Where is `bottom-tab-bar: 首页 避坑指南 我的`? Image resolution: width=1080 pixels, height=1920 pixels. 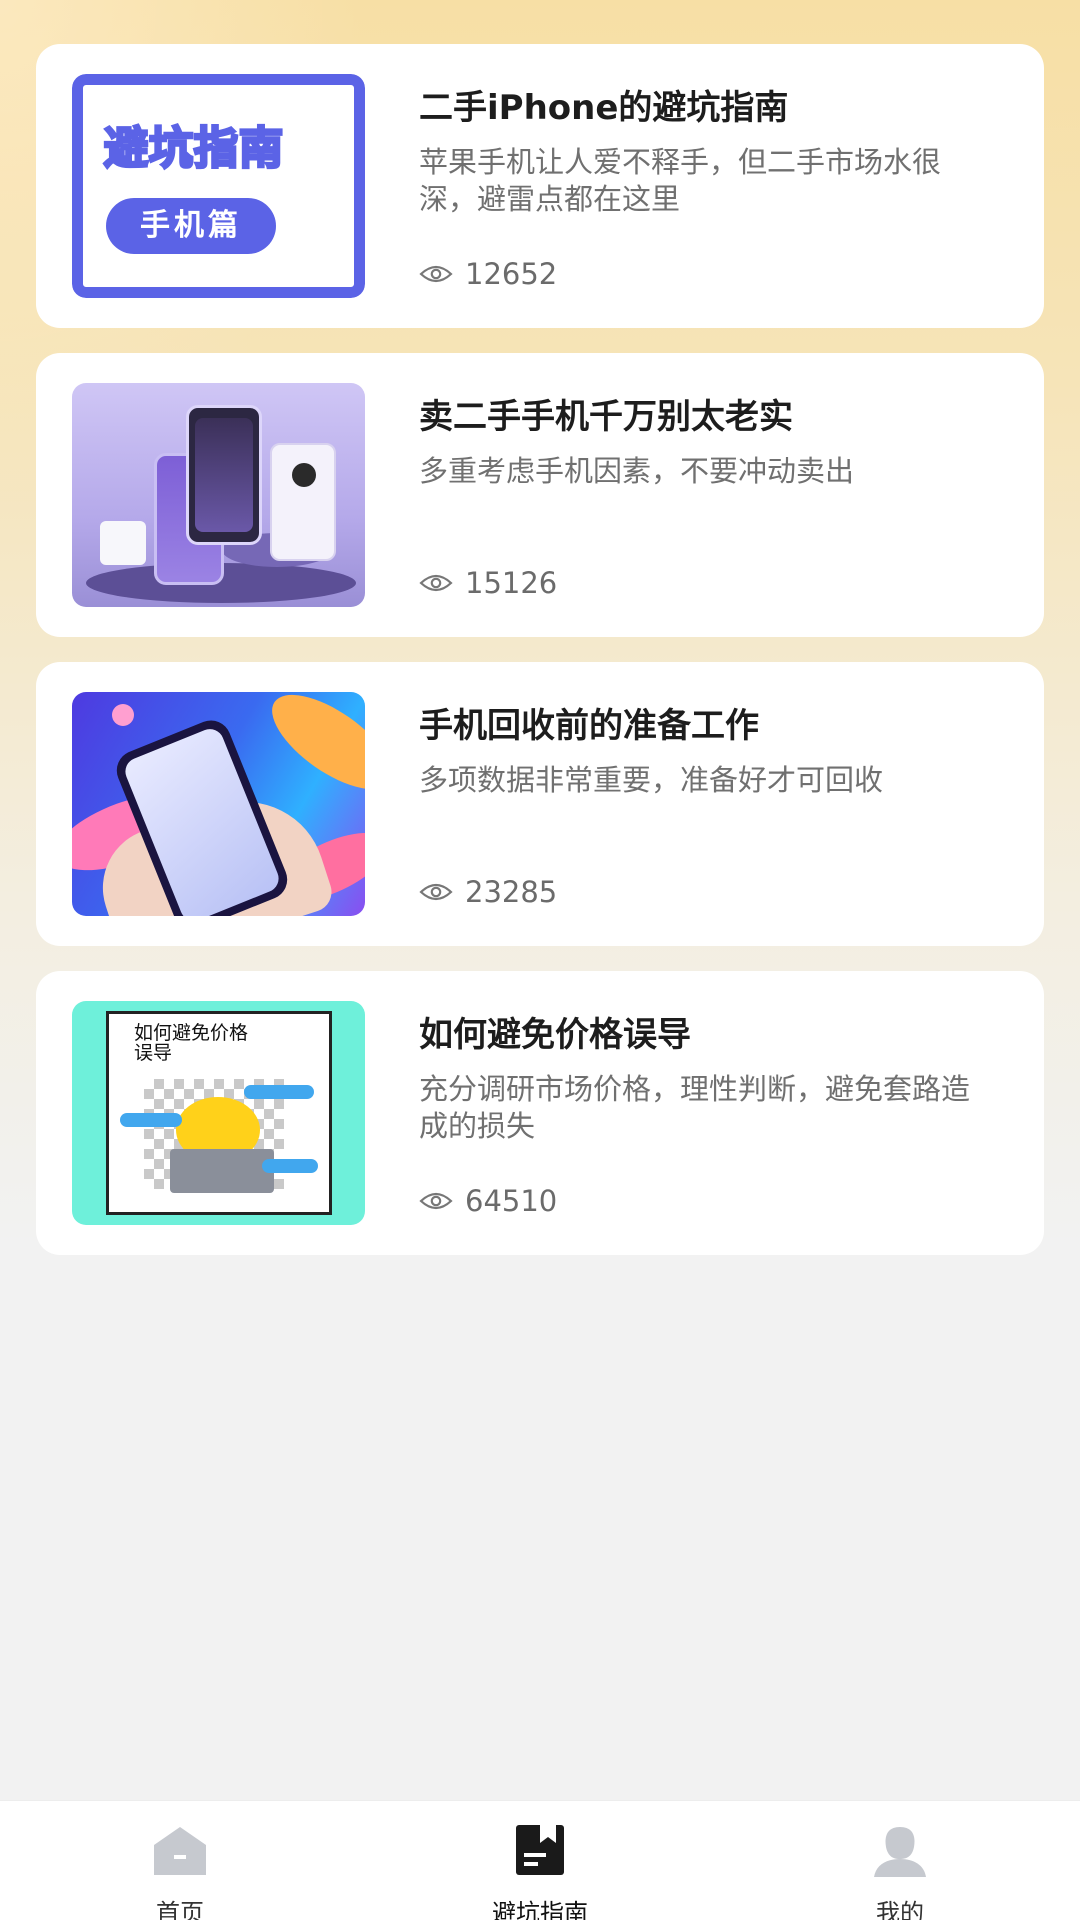
bottom-tab-bar: 首页 避坑指南 我的 is located at coordinates (540, 1860).